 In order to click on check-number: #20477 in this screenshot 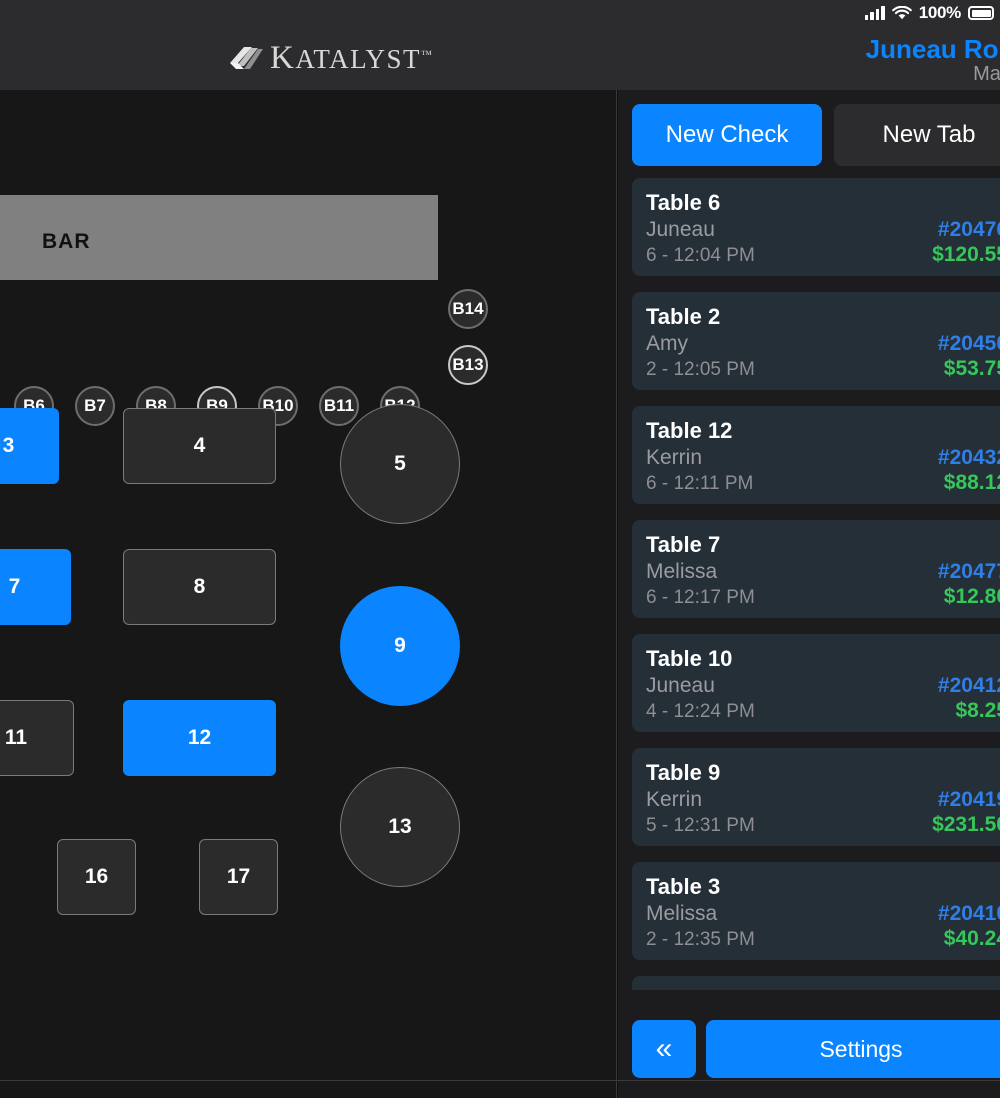, I will do `click(968, 571)`.